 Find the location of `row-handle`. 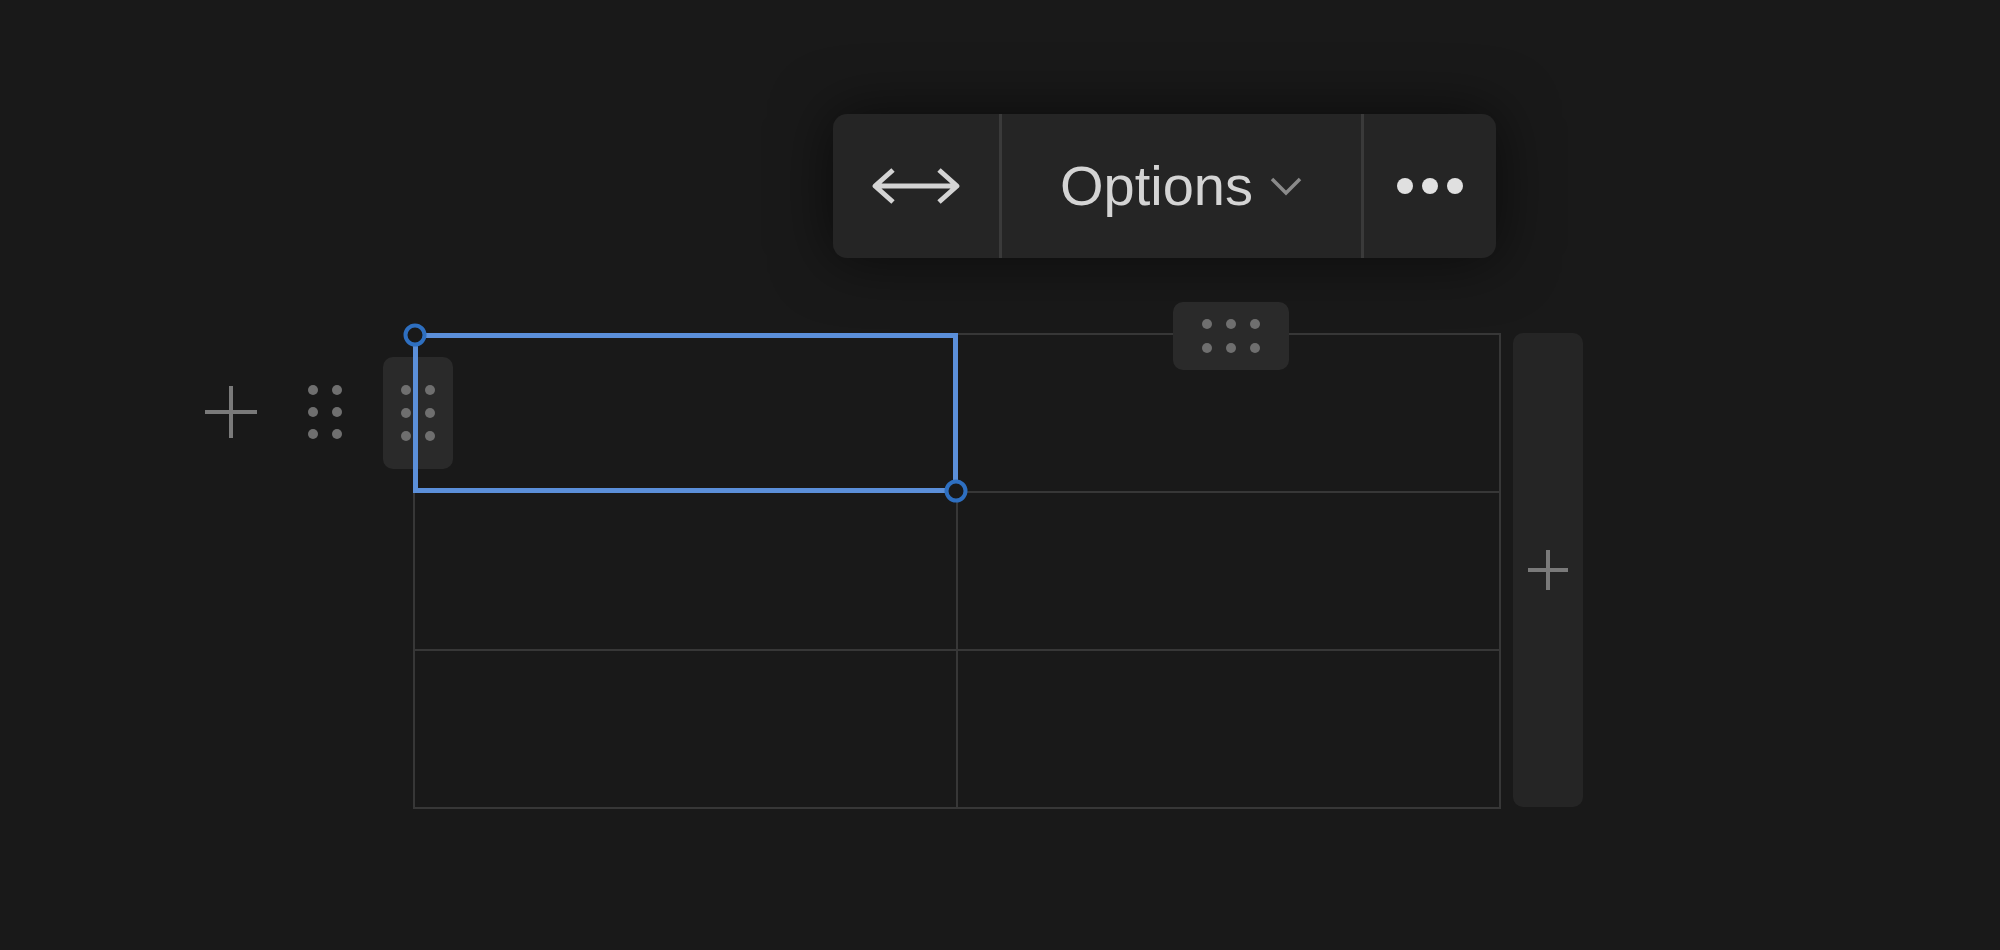

row-handle is located at coordinates (418, 413).